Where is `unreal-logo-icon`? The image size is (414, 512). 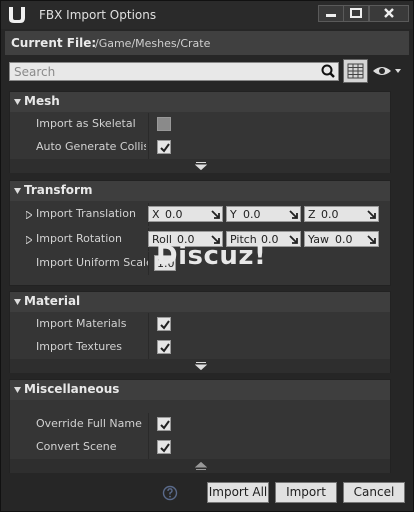 unreal-logo-icon is located at coordinates (17, 15).